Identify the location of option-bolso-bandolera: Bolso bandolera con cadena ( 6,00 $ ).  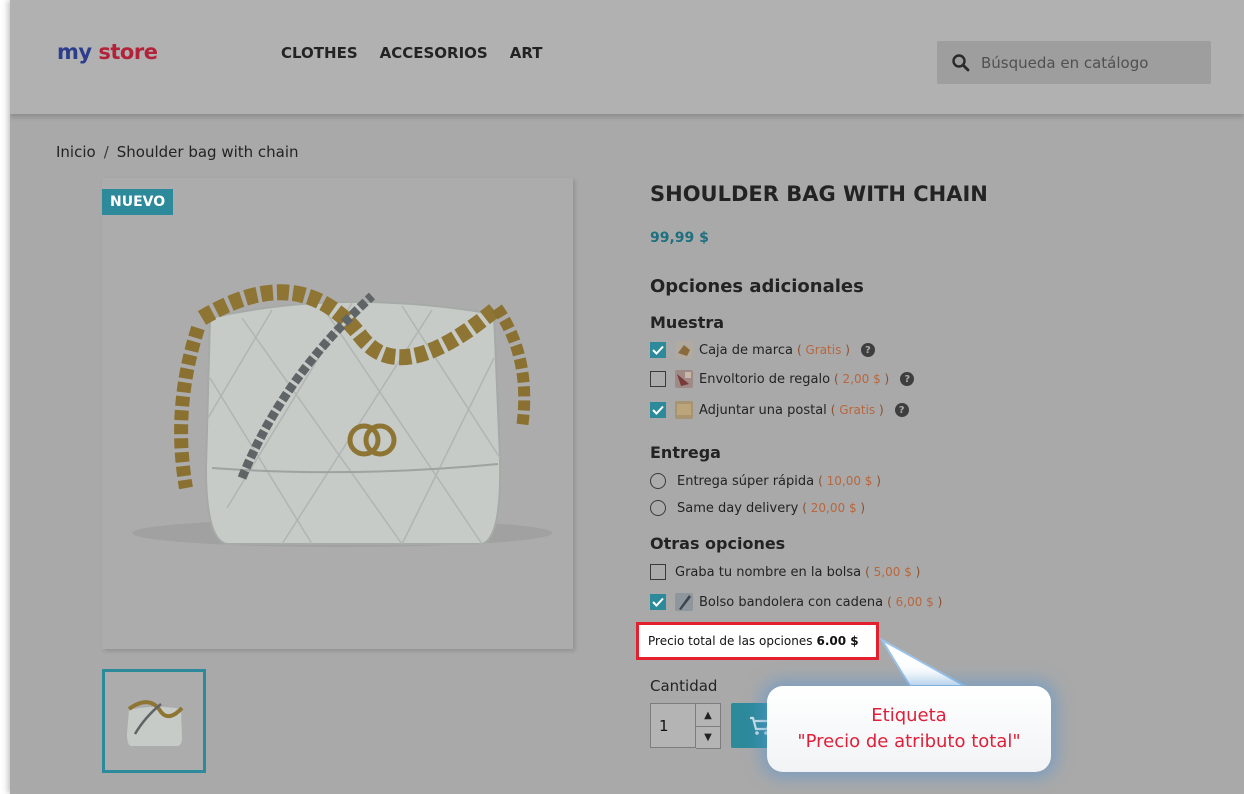
(796, 602).